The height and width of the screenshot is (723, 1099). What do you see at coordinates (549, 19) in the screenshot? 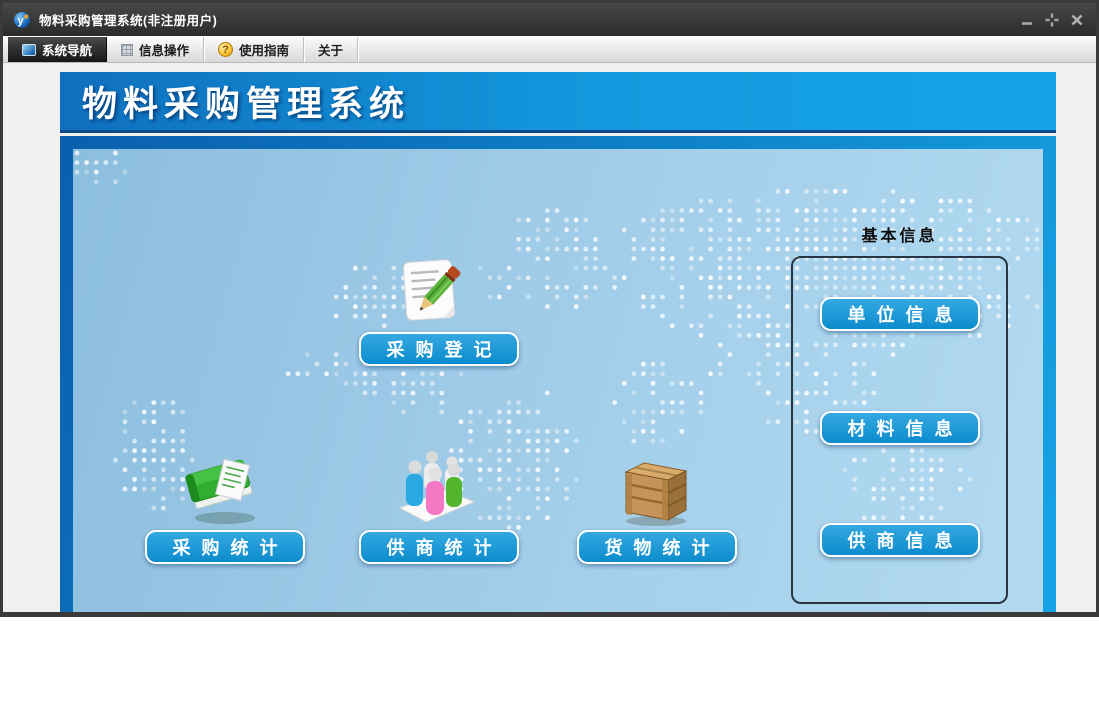
I see `titlebar: y 物料采购管理系统(非注册用户)` at bounding box center [549, 19].